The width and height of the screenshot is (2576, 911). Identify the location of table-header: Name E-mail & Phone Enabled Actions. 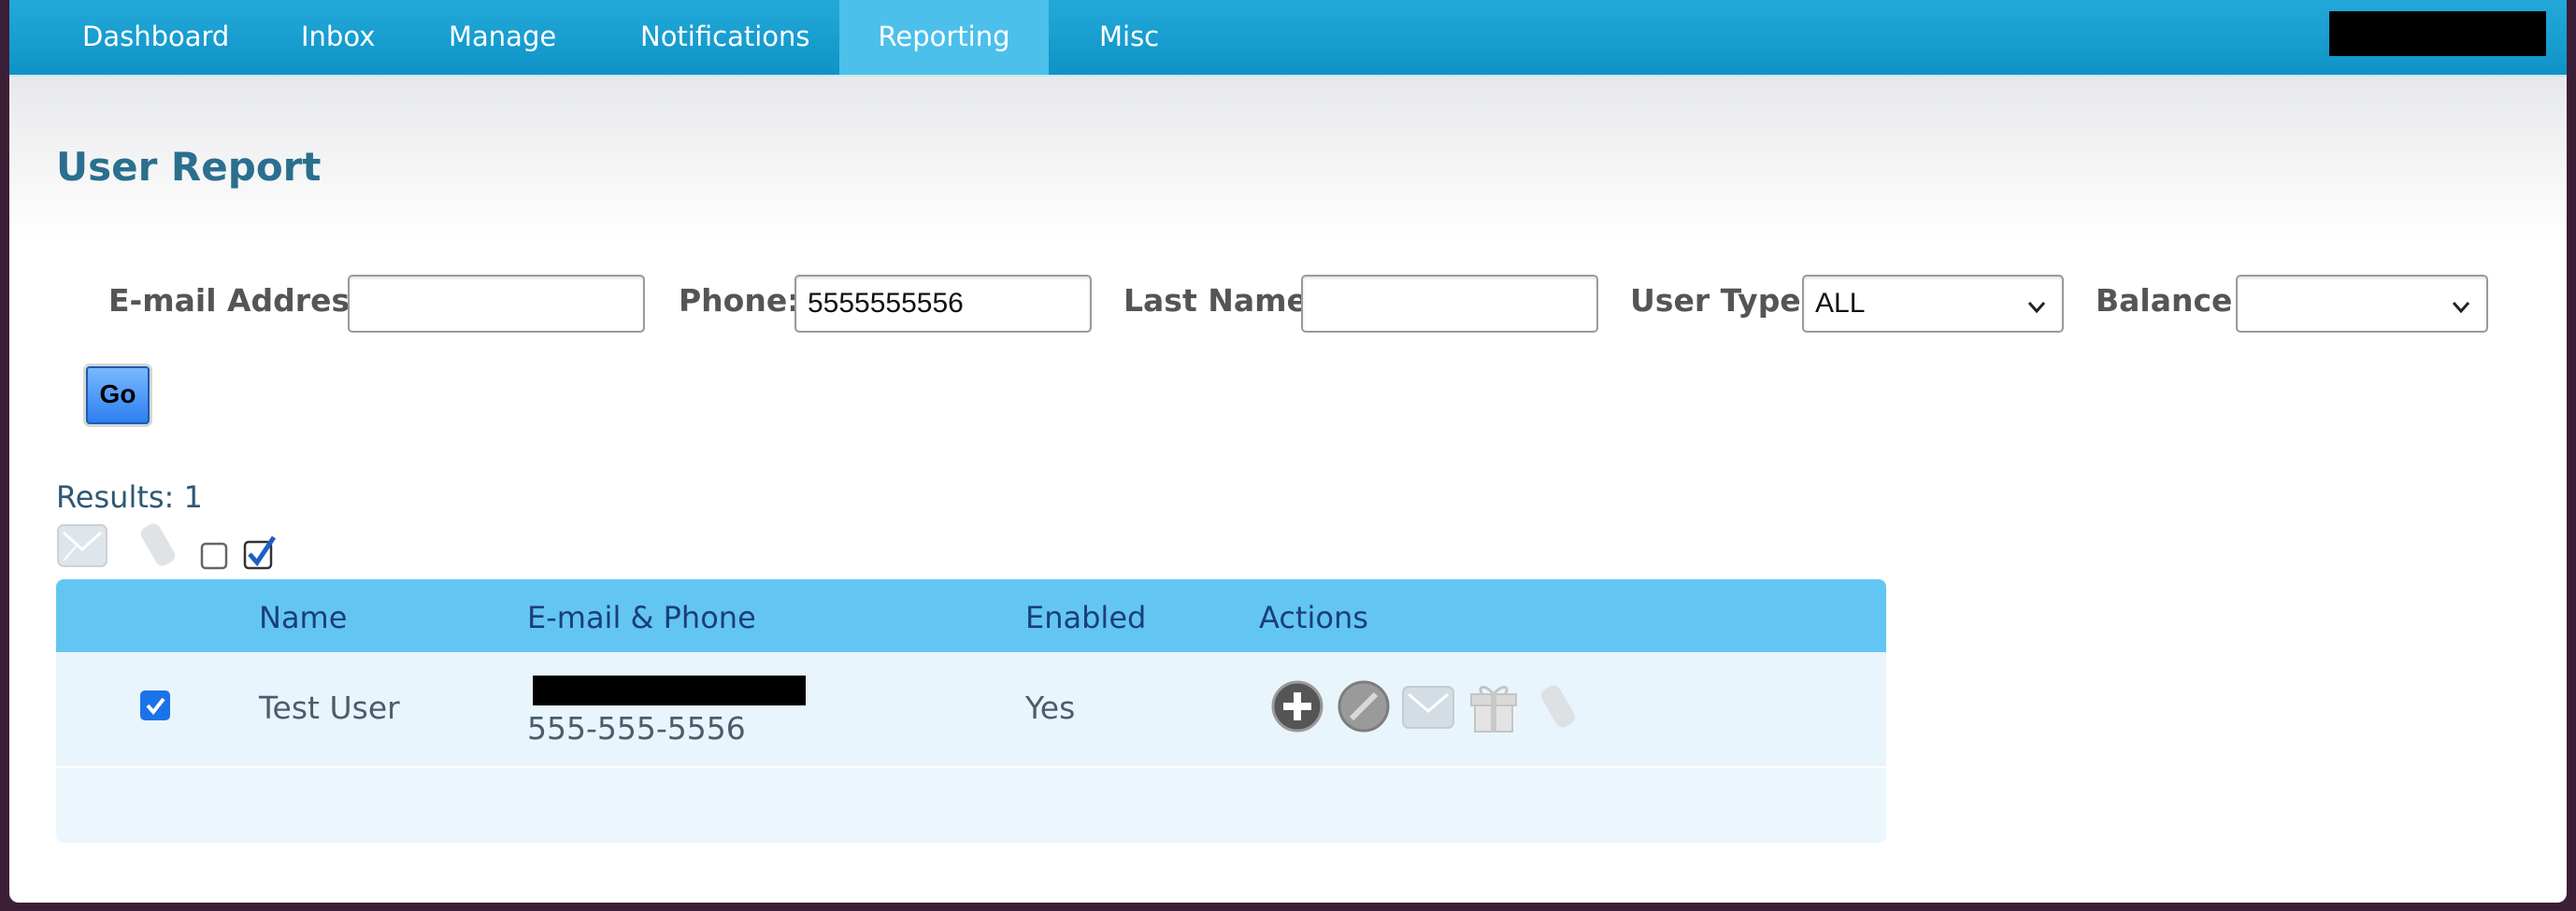
(971, 615).